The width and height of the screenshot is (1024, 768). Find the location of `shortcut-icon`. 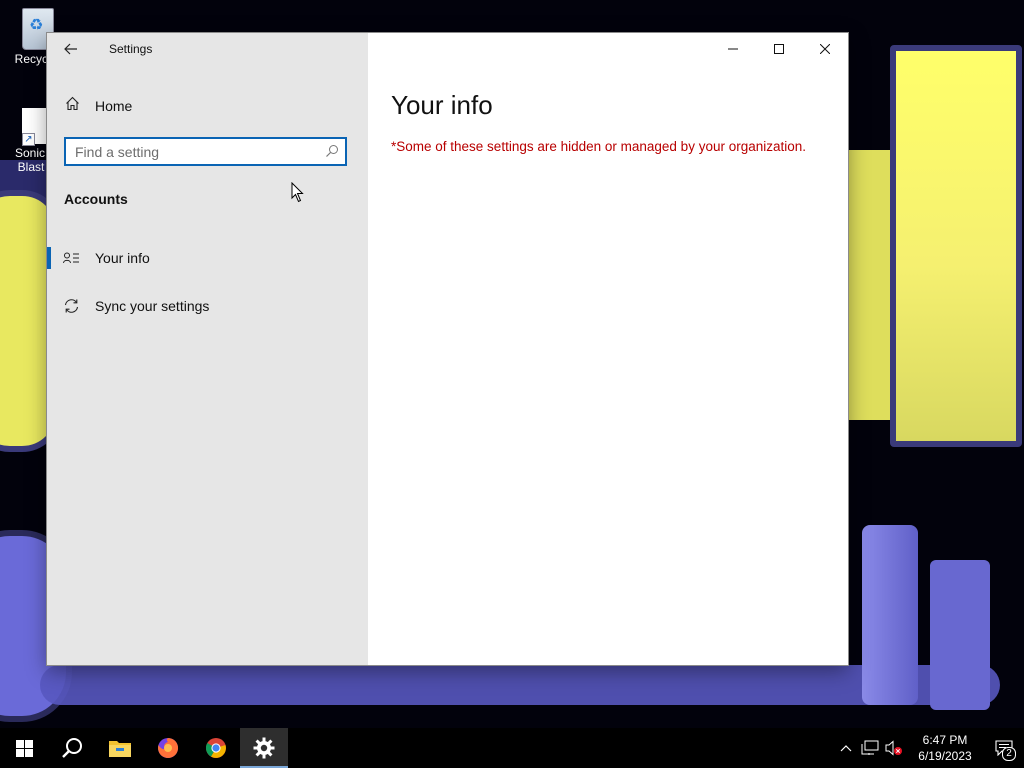

shortcut-icon is located at coordinates (35, 127).